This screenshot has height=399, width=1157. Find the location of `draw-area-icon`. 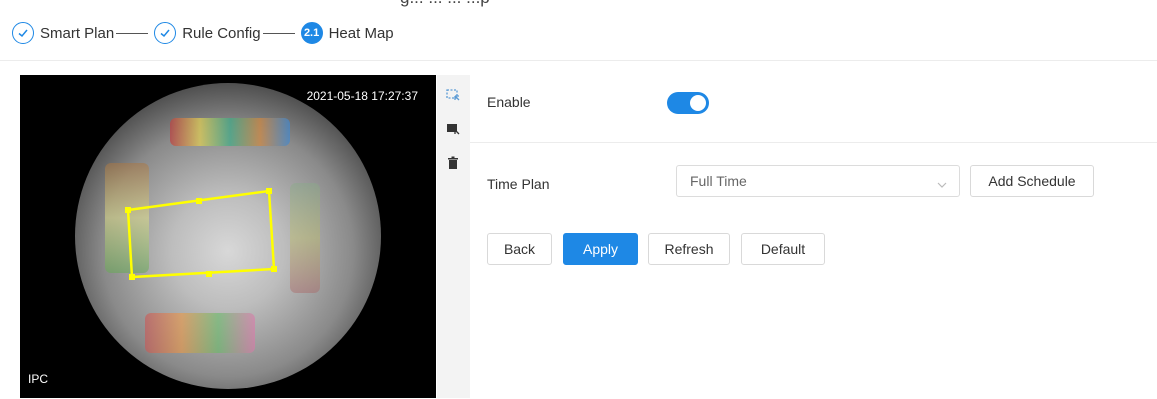

draw-area-icon is located at coordinates (453, 95).